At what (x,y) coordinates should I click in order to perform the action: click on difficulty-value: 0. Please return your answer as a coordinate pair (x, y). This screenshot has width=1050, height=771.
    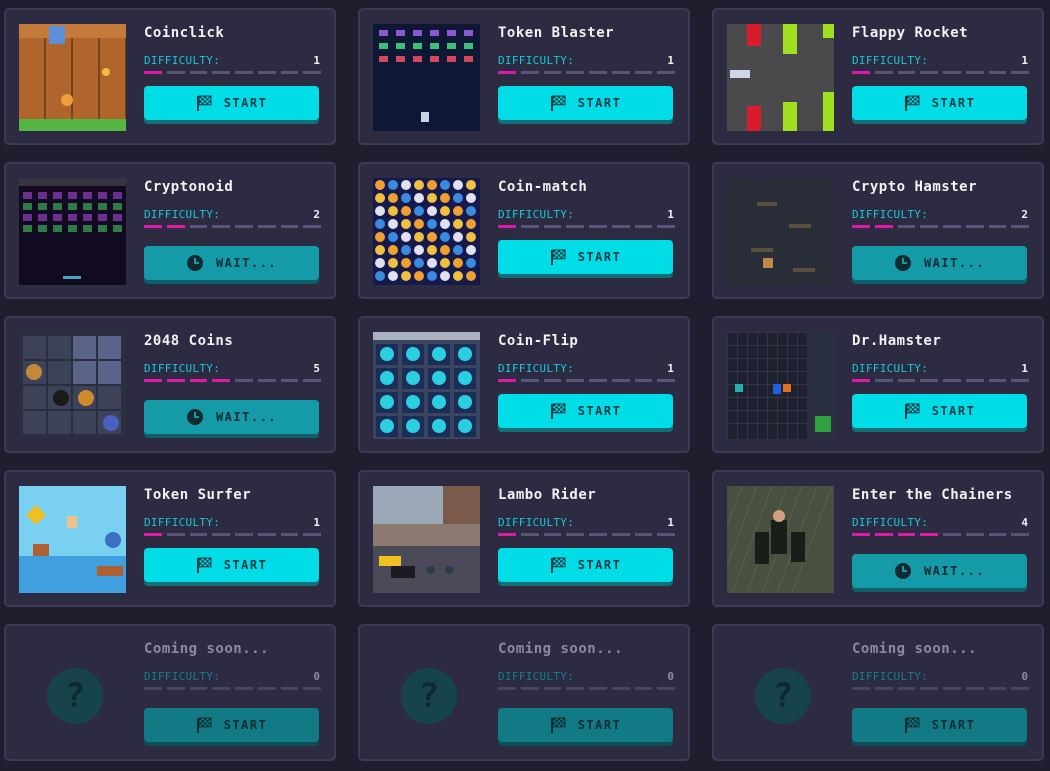
    Looking at the image, I should click on (1024, 676).